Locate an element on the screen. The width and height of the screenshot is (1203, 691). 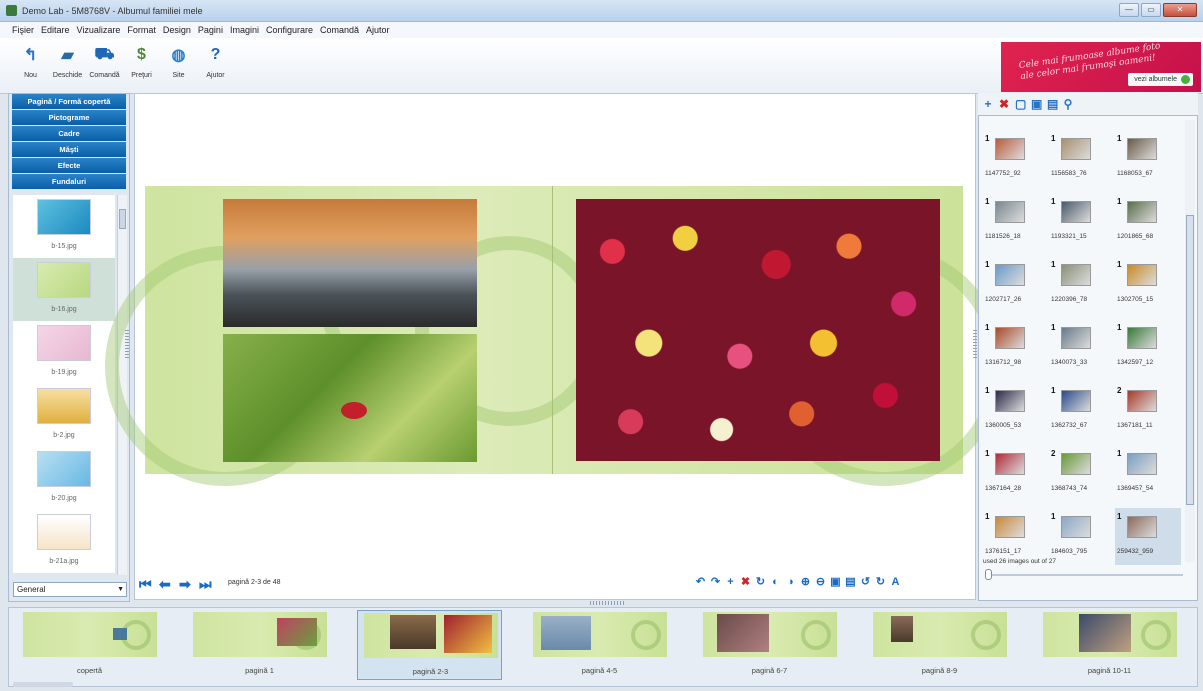
filmstrip-page: copertă is located at coordinates (89, 645).